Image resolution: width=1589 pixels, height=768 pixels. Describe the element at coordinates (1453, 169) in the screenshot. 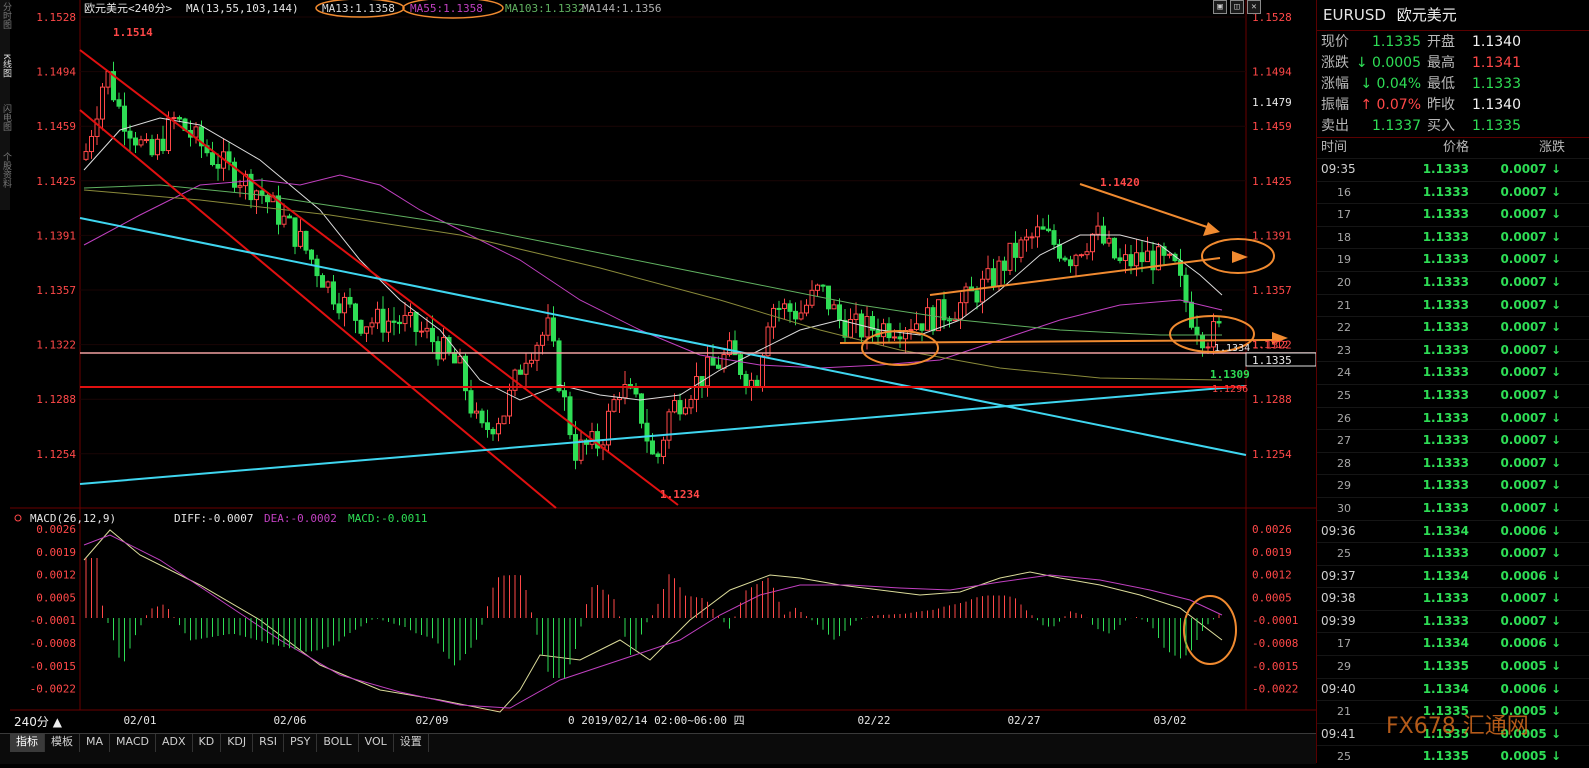

I see `tick-row: 09:35 1.1333 0.0007 ↓` at that location.